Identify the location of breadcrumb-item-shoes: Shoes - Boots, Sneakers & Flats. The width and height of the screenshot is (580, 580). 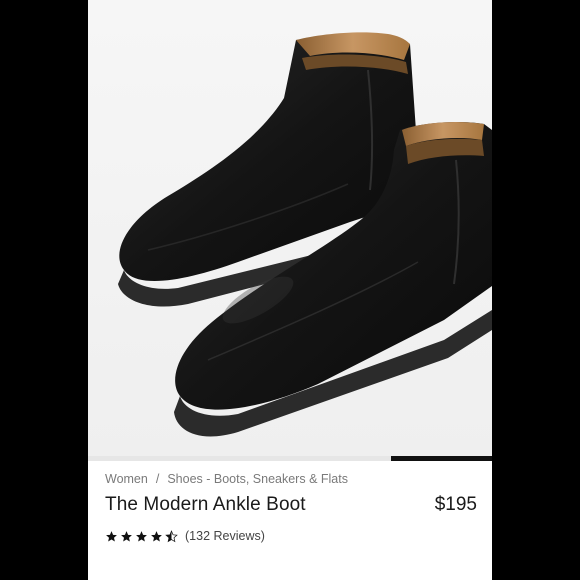
(257, 479).